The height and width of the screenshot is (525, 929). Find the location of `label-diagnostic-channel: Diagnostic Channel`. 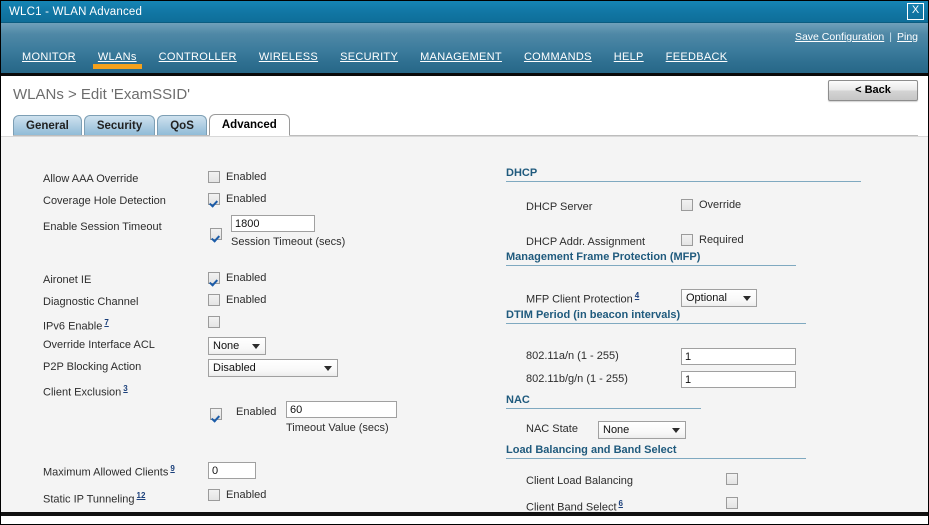

label-diagnostic-channel: Diagnostic Channel is located at coordinates (91, 302).